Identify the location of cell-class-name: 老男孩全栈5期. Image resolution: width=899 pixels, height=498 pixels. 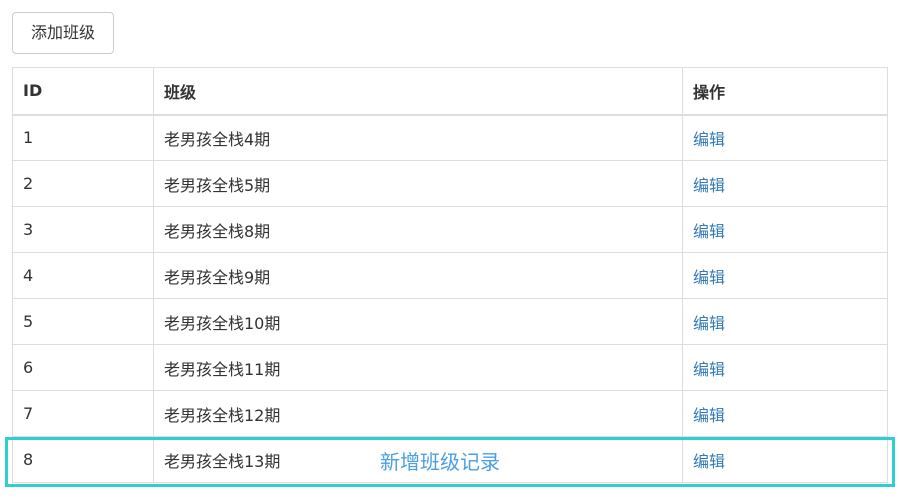
(418, 183).